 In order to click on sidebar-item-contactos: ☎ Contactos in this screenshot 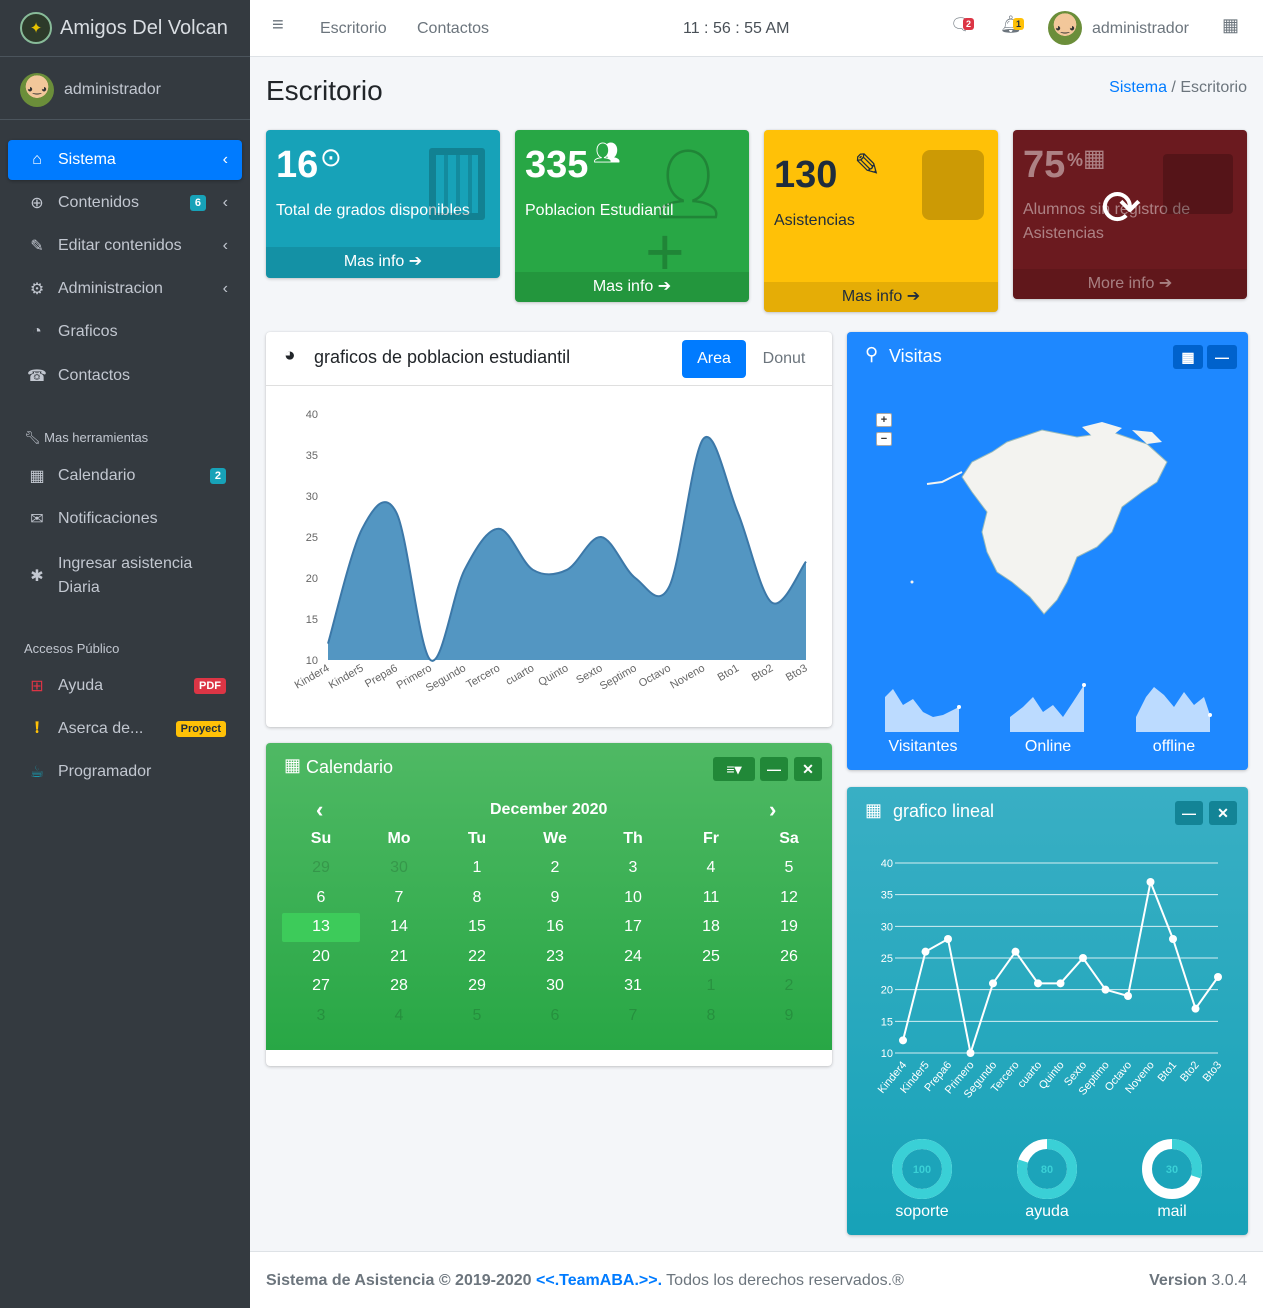, I will do `click(125, 376)`.